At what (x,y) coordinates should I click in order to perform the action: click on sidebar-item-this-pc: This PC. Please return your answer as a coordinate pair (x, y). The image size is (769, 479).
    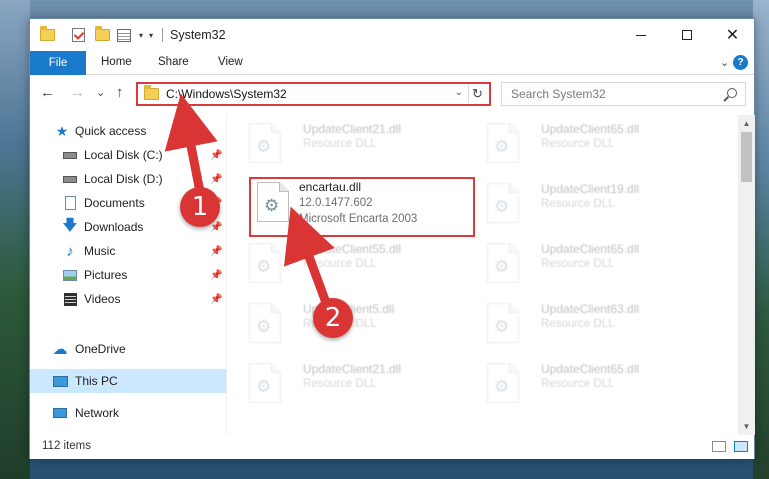
    Looking at the image, I should click on (128, 381).